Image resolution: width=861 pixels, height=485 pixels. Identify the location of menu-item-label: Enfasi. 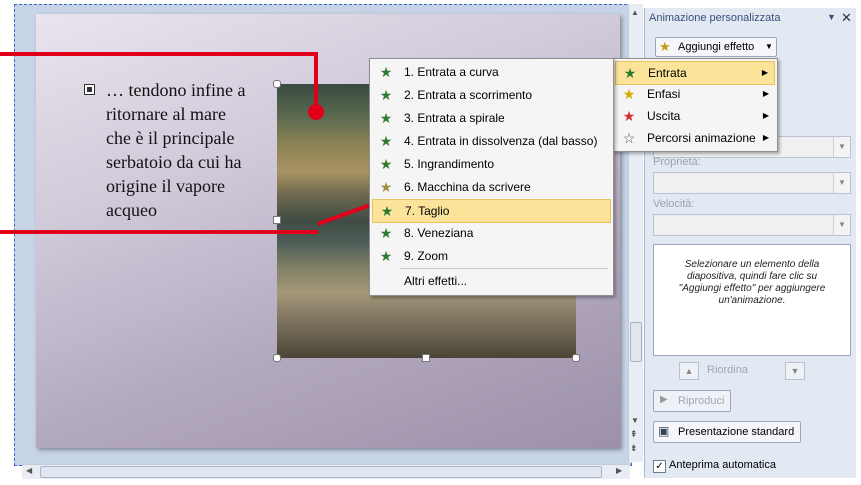
(664, 94).